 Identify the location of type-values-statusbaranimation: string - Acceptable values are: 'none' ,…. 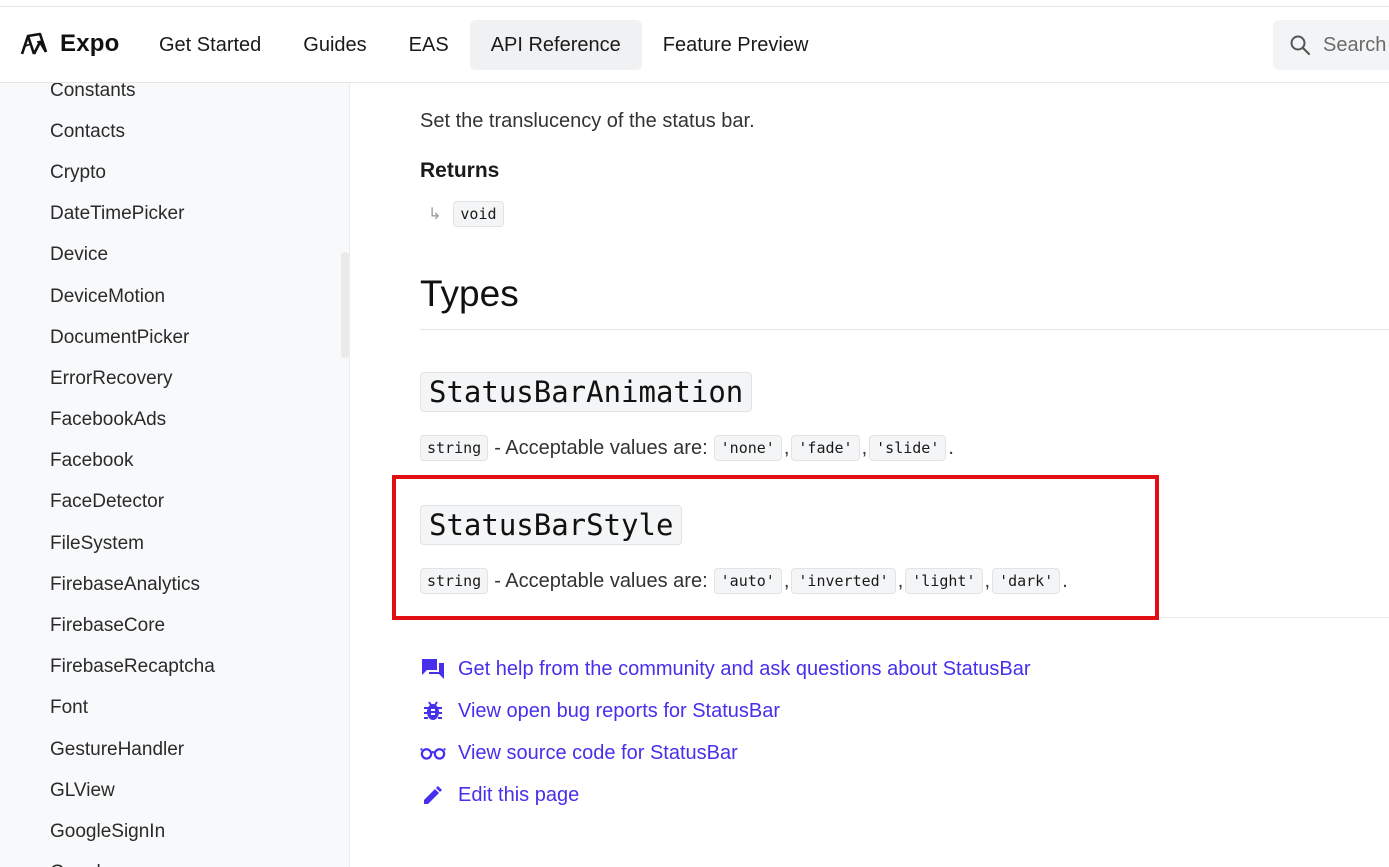
(688, 448).